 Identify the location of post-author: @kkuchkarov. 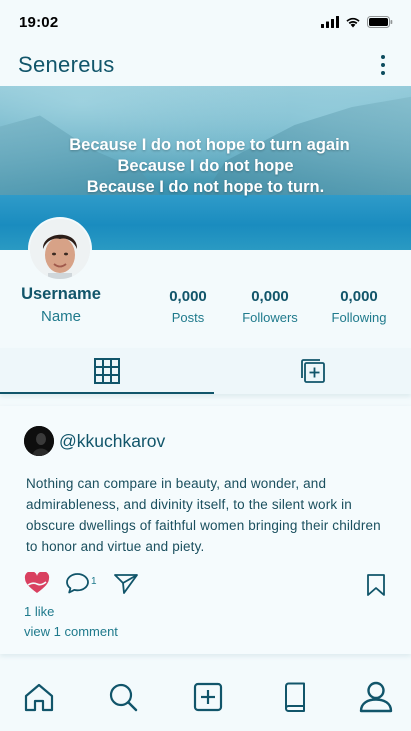
(112, 441).